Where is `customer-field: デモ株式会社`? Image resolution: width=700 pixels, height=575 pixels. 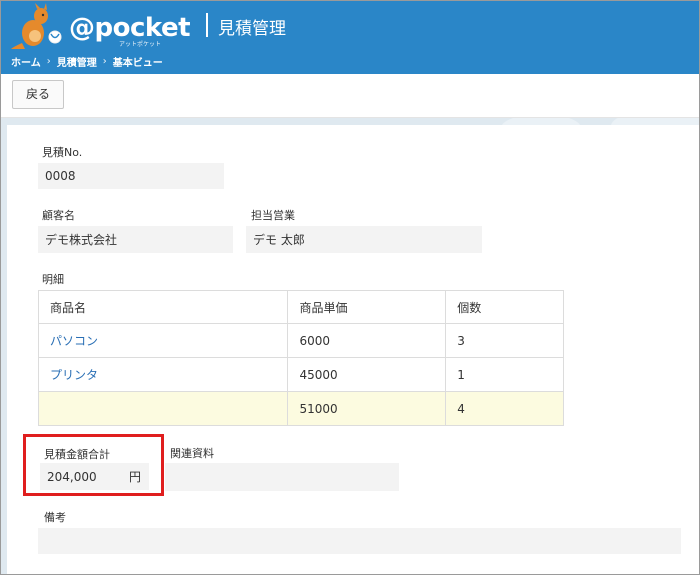
customer-field: デモ株式会社 is located at coordinates (135, 239).